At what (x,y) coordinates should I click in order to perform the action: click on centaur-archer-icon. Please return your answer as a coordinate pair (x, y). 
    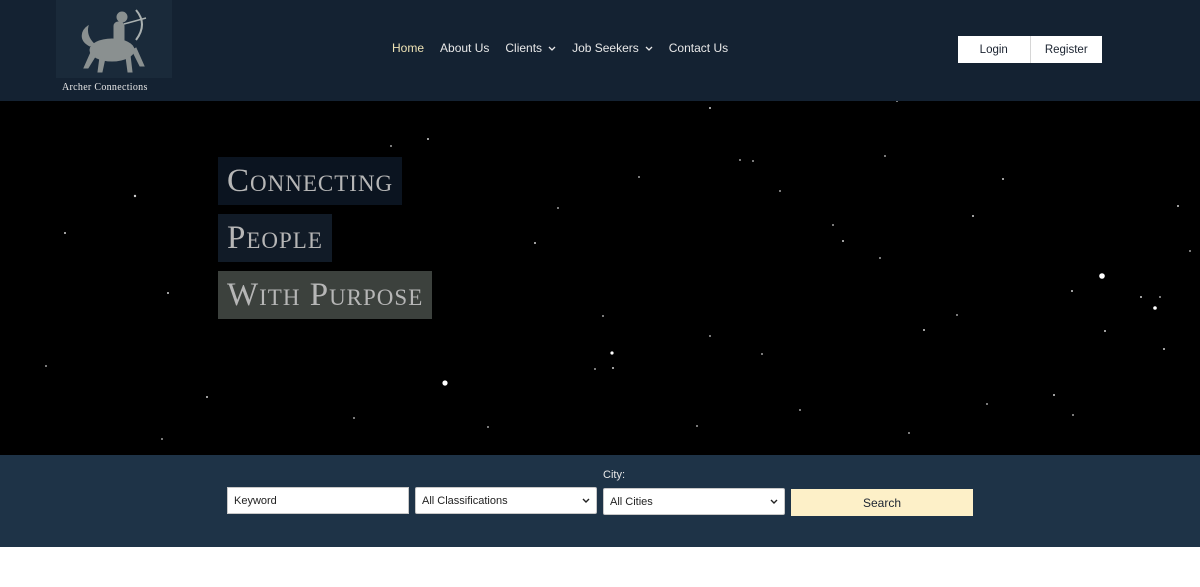
    Looking at the image, I should click on (114, 39).